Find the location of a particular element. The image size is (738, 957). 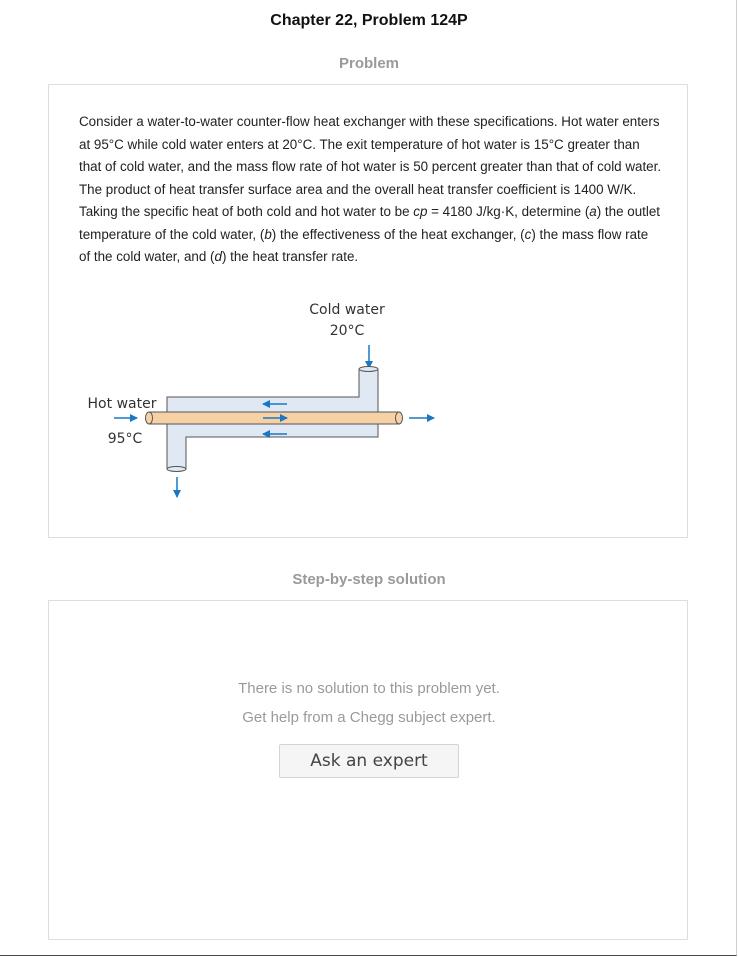

problem-text-italic: cp is located at coordinates (420, 211).